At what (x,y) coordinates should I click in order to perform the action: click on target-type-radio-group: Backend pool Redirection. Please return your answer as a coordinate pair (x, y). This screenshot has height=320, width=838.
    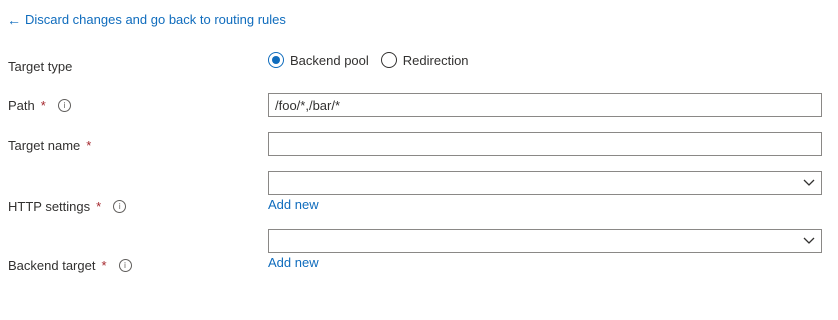
    Looking at the image, I should click on (368, 60).